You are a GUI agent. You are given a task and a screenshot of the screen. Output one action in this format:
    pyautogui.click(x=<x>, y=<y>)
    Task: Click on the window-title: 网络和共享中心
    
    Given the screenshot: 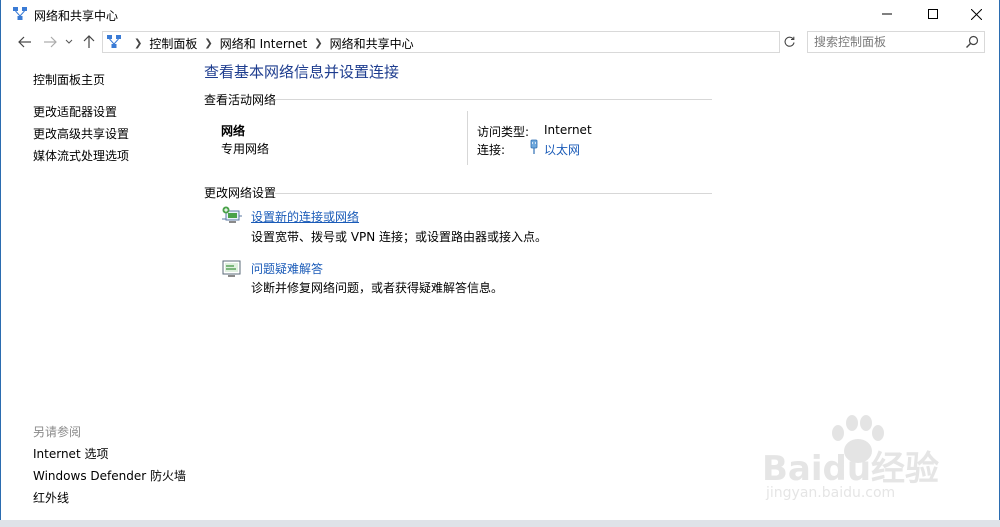 What is the action you would take?
    pyautogui.click(x=76, y=16)
    